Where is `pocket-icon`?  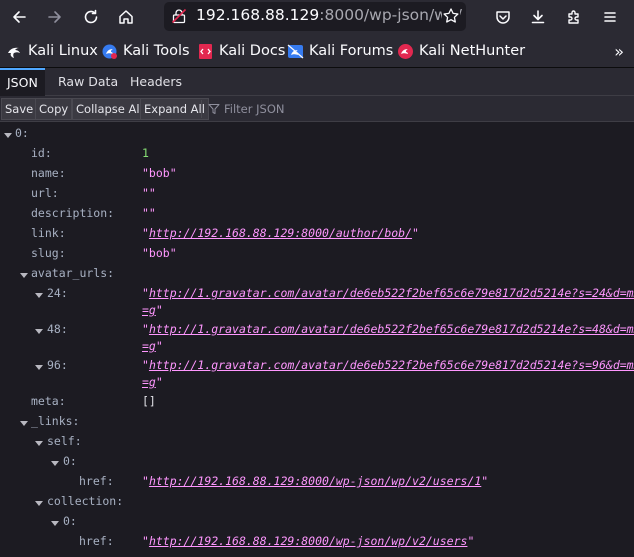 pocket-icon is located at coordinates (503, 17).